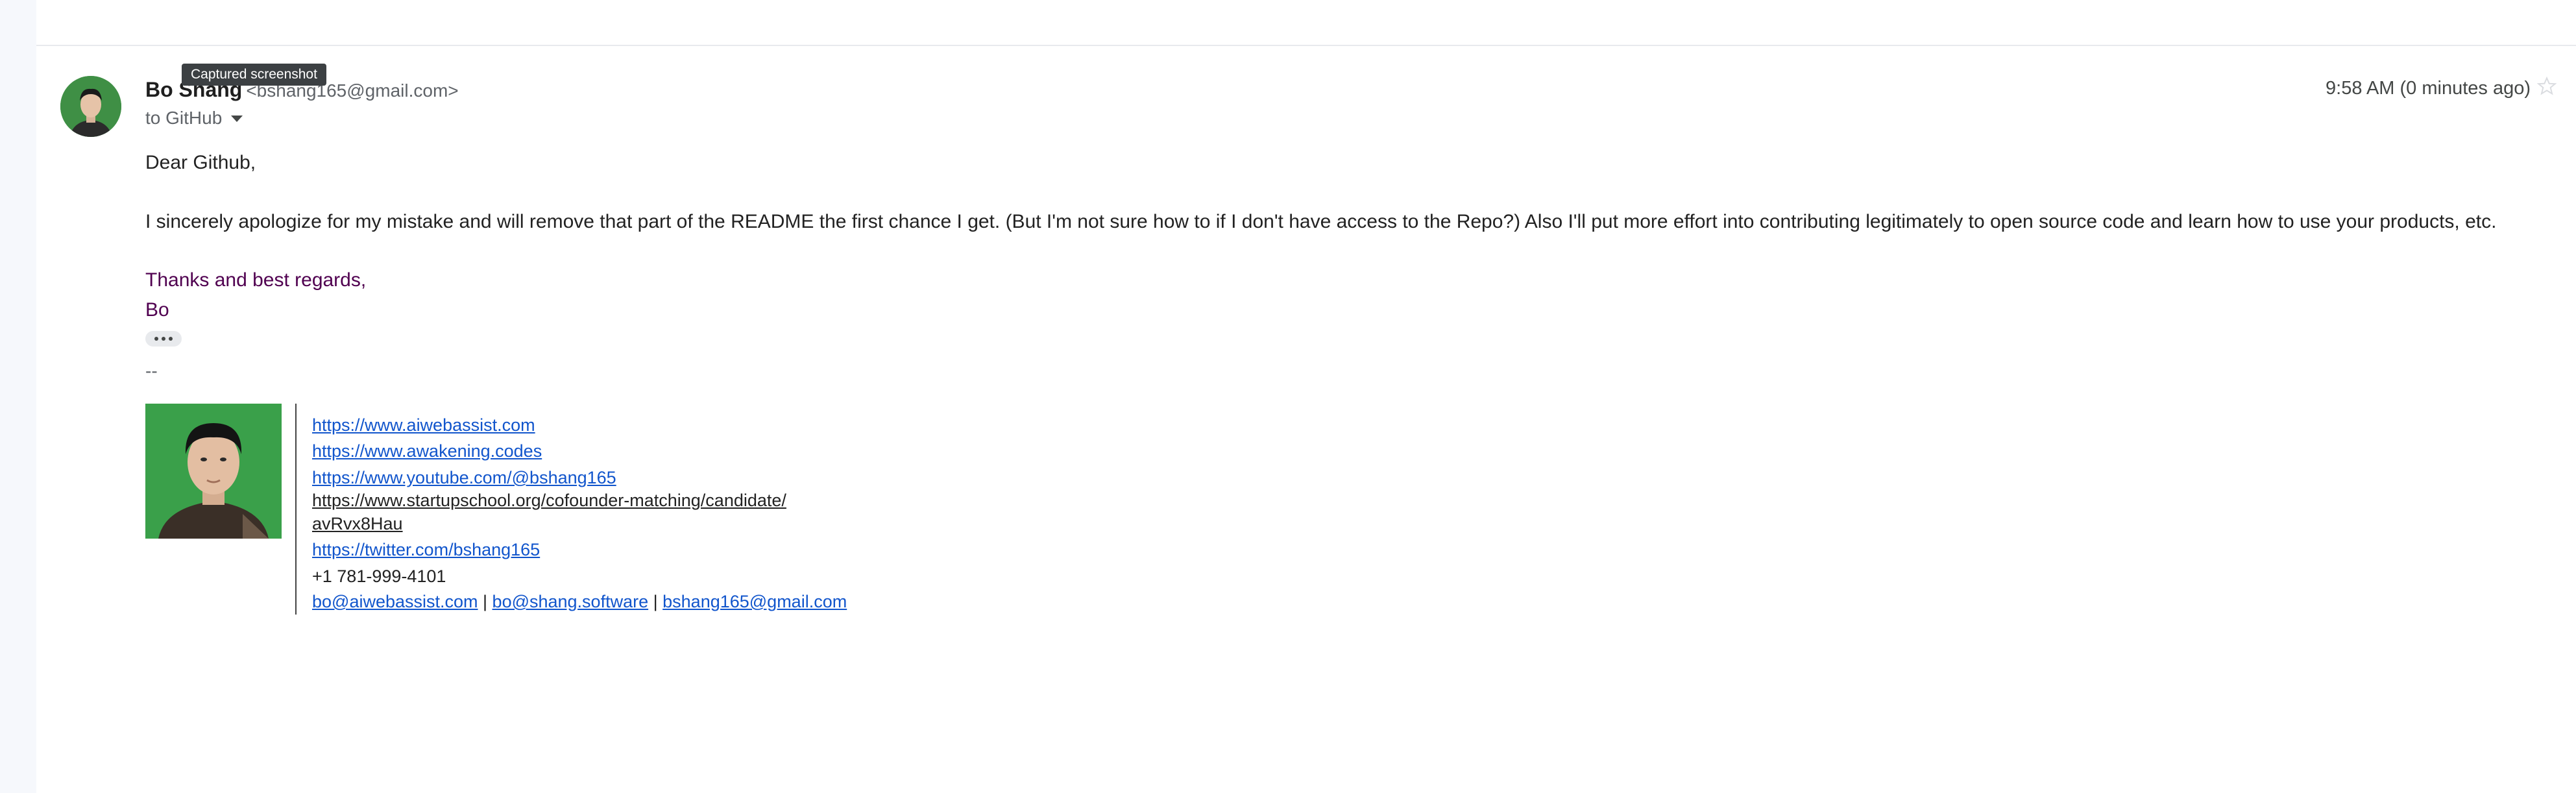  Describe the element at coordinates (296, 509) in the screenshot. I see `signature-divider` at that location.